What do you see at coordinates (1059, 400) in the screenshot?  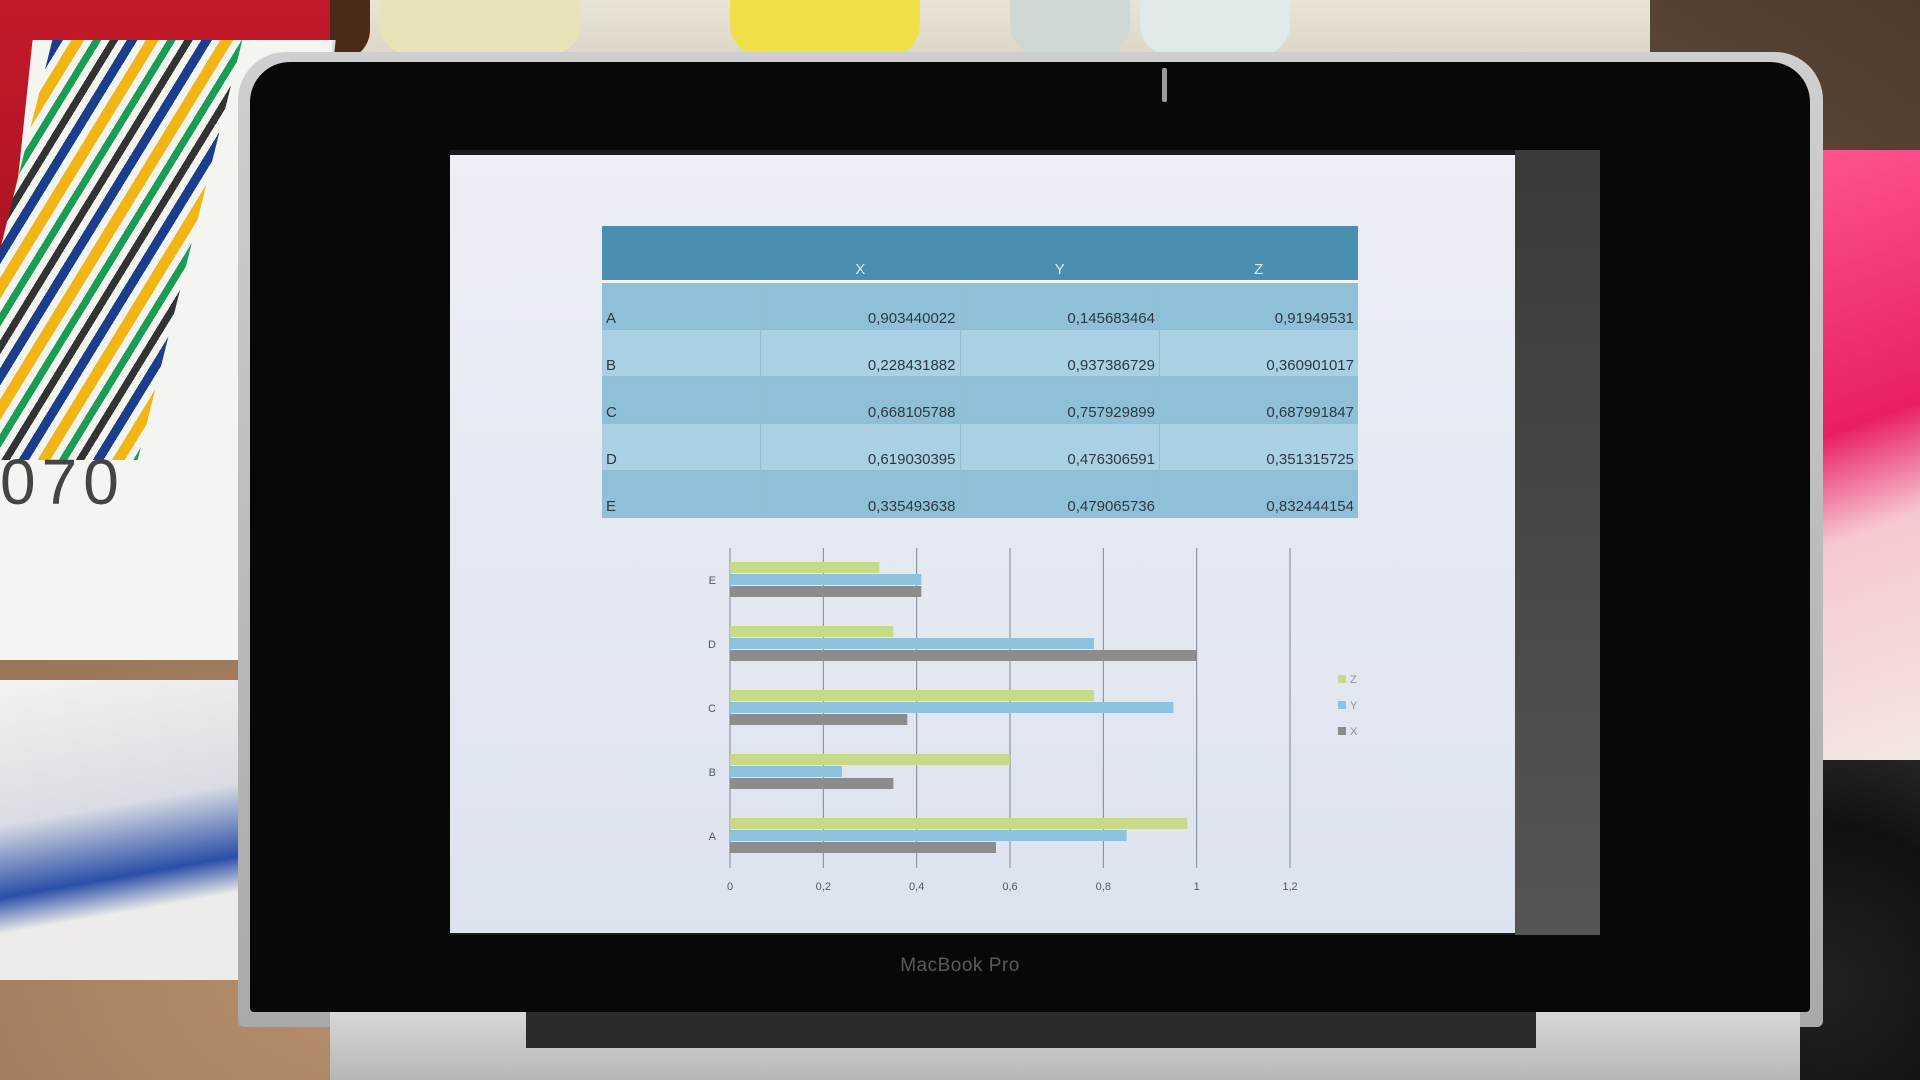 I see `table-cell: 0,757929899` at bounding box center [1059, 400].